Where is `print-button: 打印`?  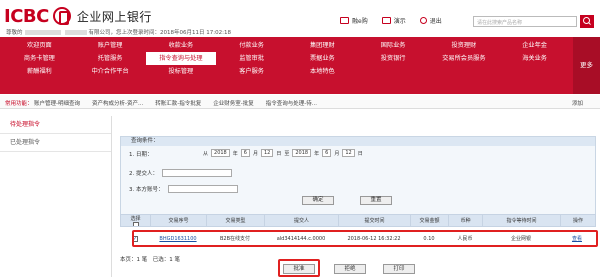
print-button: 打印 is located at coordinates (399, 269).